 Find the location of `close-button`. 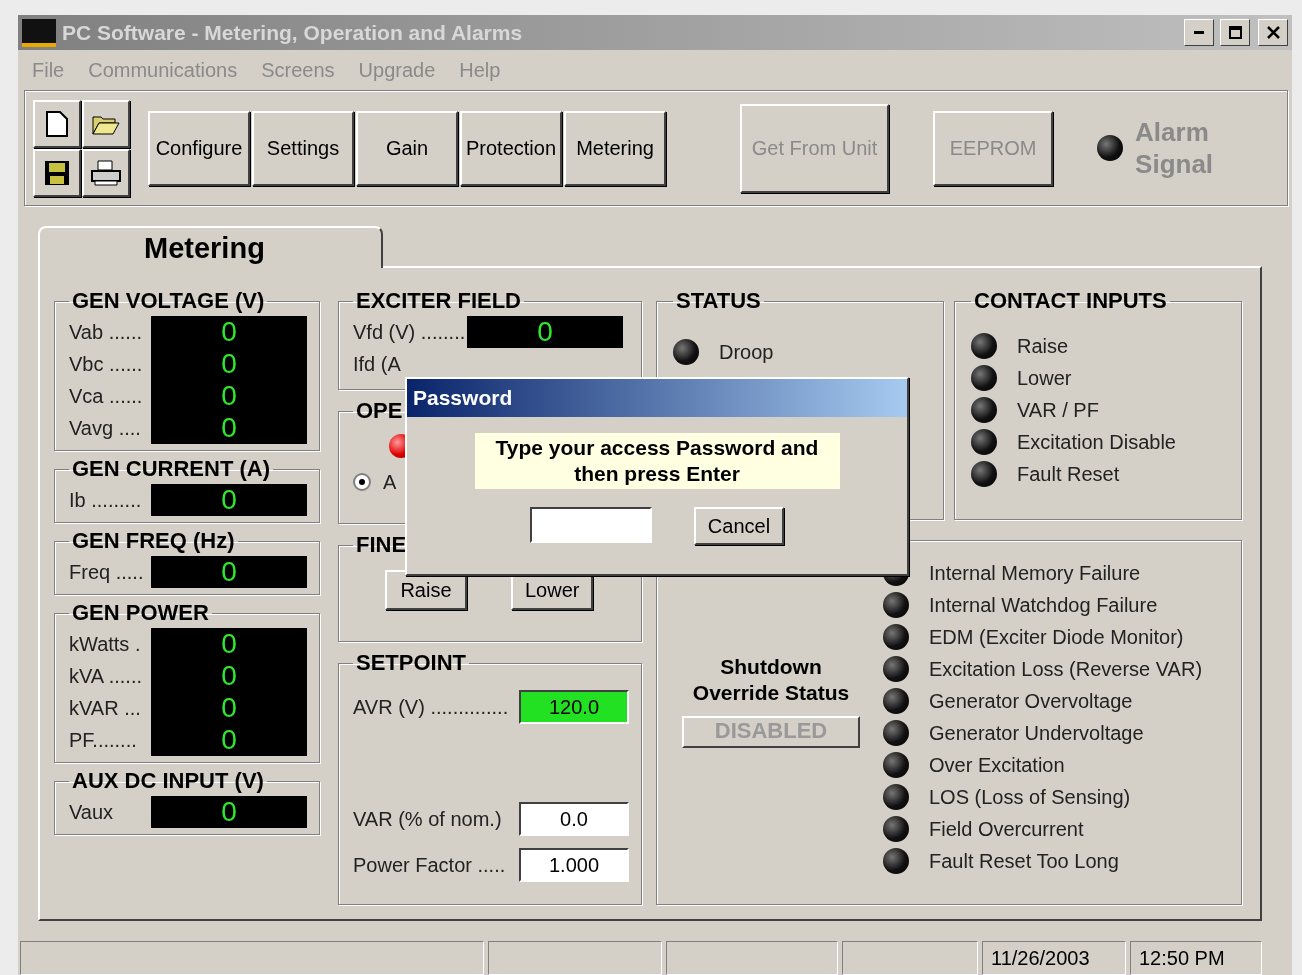

close-button is located at coordinates (1273, 32).